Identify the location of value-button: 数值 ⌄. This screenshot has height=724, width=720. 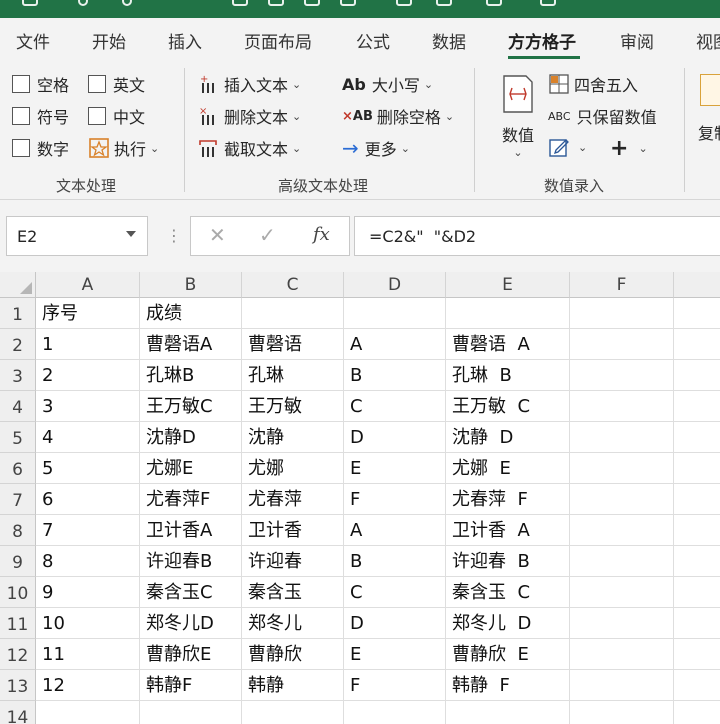
(518, 120).